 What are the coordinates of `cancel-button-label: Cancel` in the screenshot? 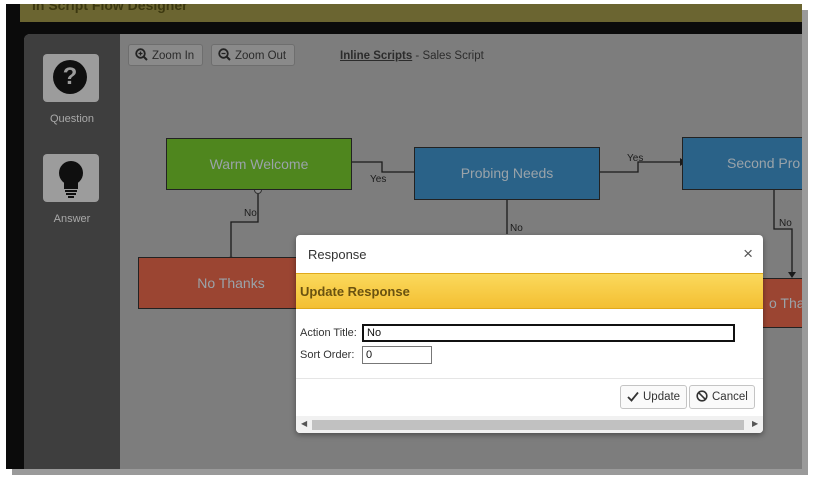 It's located at (730, 397).